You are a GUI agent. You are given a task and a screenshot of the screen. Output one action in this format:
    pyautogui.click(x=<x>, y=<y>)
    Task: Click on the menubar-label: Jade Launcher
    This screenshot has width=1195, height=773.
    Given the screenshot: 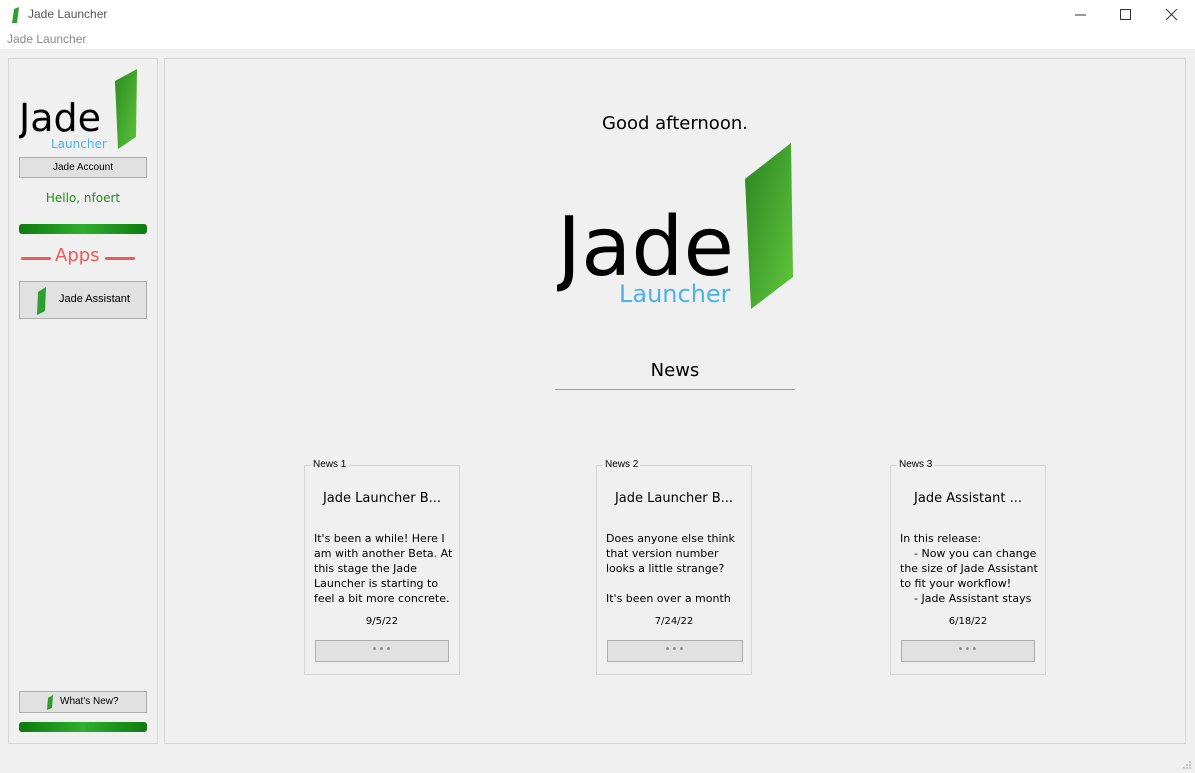 What is the action you would take?
    pyautogui.click(x=47, y=39)
    